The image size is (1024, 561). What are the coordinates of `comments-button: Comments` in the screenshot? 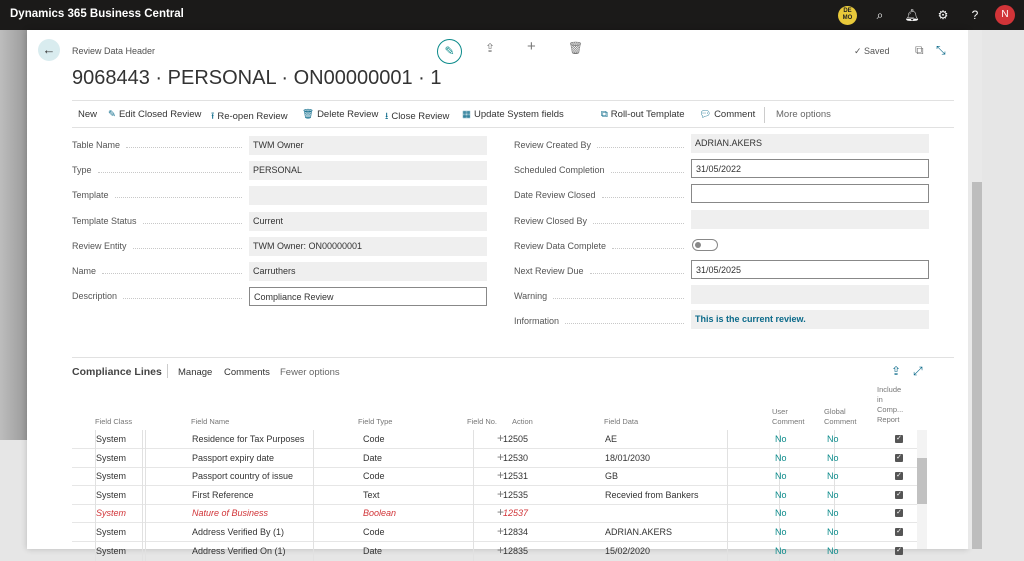 It's located at (247, 372).